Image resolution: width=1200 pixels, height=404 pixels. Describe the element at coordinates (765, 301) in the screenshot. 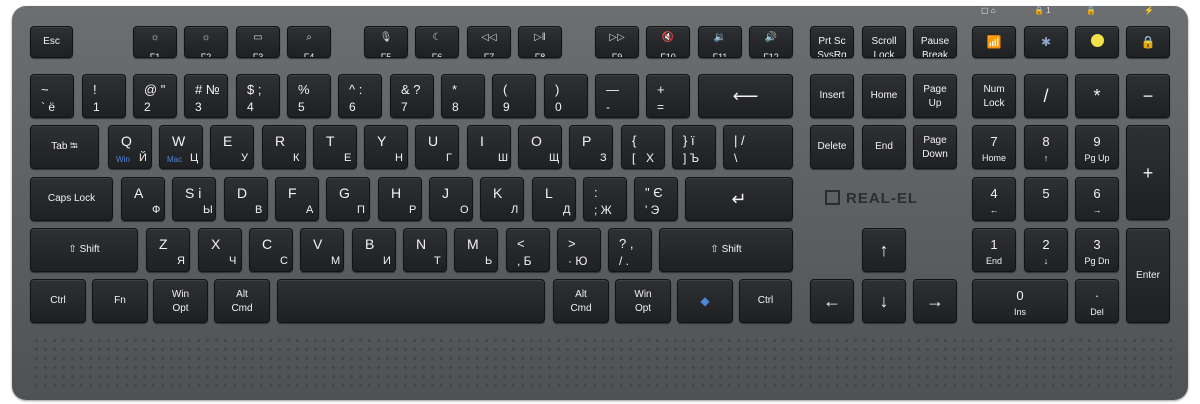

I see `key-right-ctrl: Ctrl` at that location.